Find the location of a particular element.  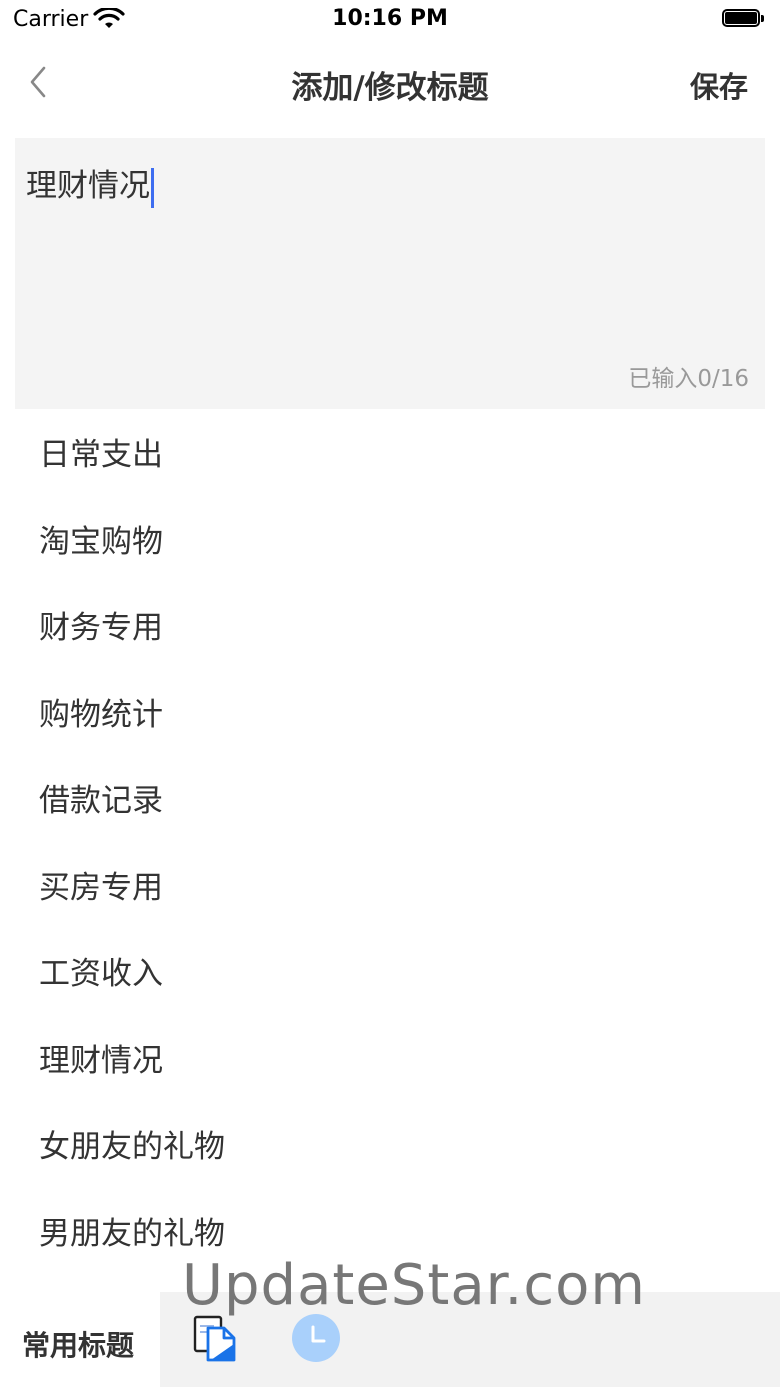

title-input-value: 理财情况 is located at coordinates (90, 184).